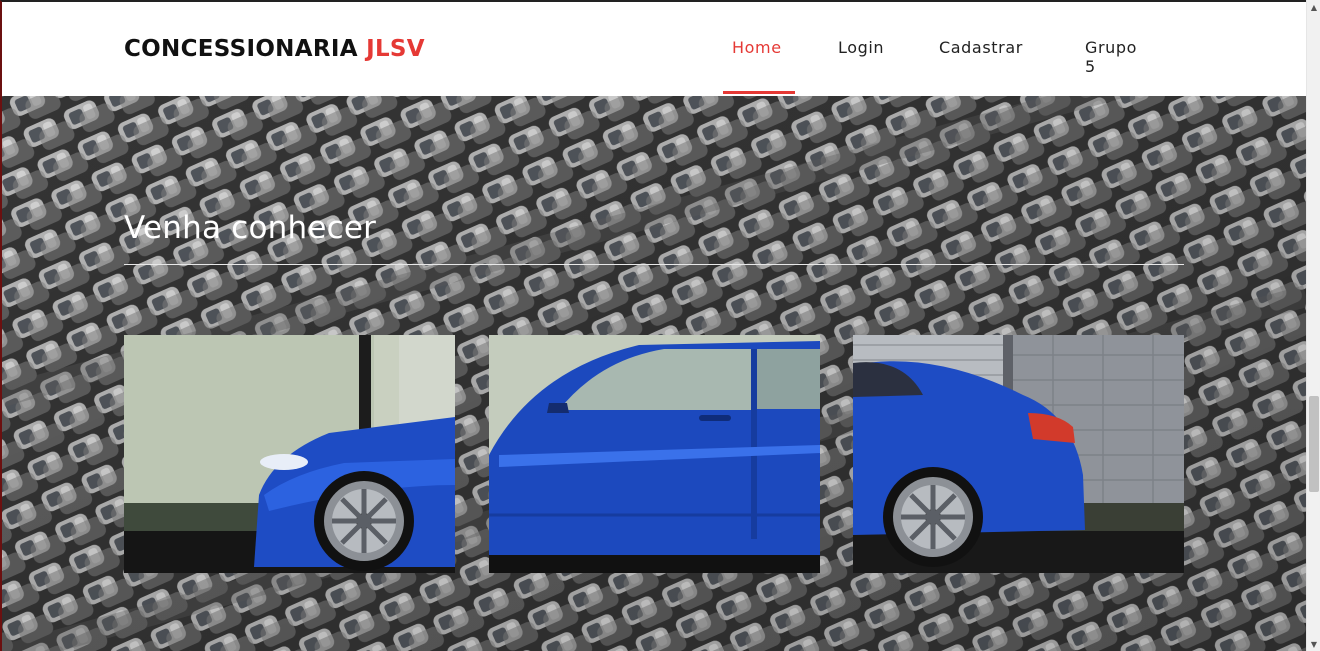 The width and height of the screenshot is (1320, 651). I want to click on nav-home: Home, so click(757, 47).